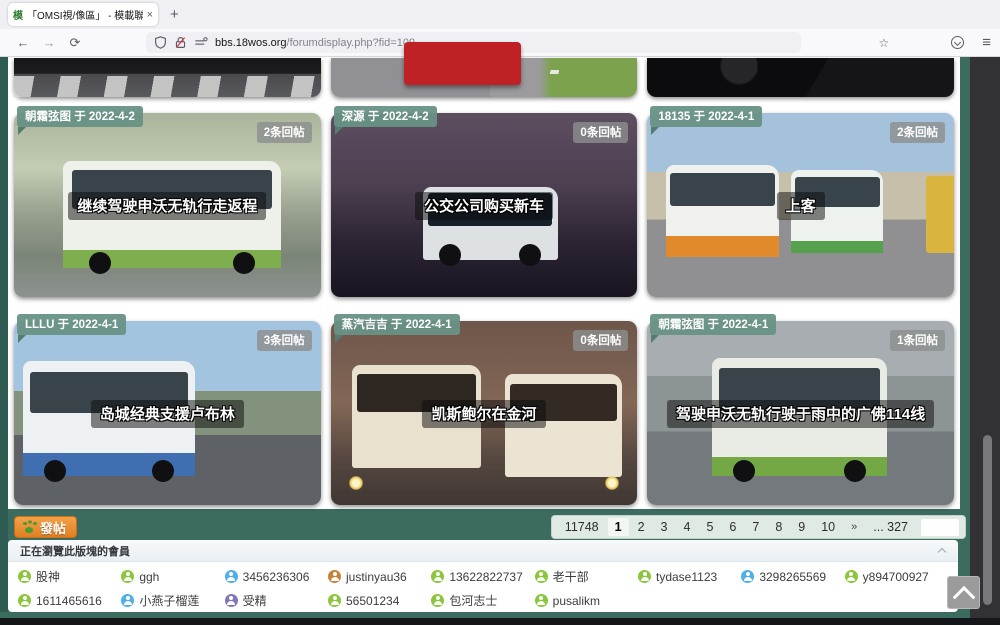  I want to click on browser-tab-bar: 模 「OMSI視/像區」 - 模載聯合支援 × +, so click(500, 14).